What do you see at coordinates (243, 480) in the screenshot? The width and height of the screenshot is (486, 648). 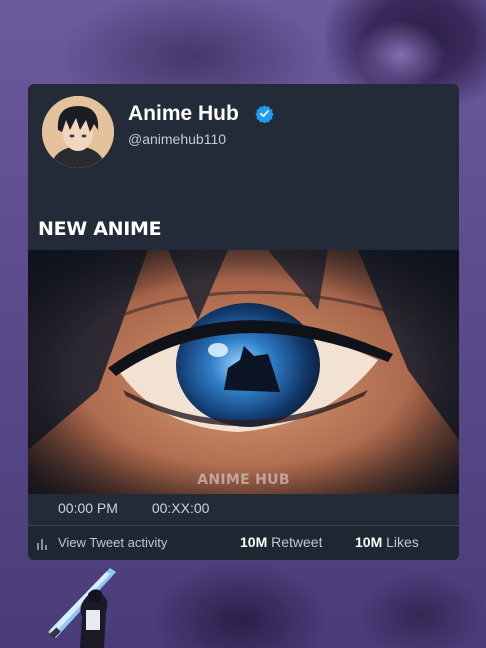 I see `media-watermark: ANIME HUB` at bounding box center [243, 480].